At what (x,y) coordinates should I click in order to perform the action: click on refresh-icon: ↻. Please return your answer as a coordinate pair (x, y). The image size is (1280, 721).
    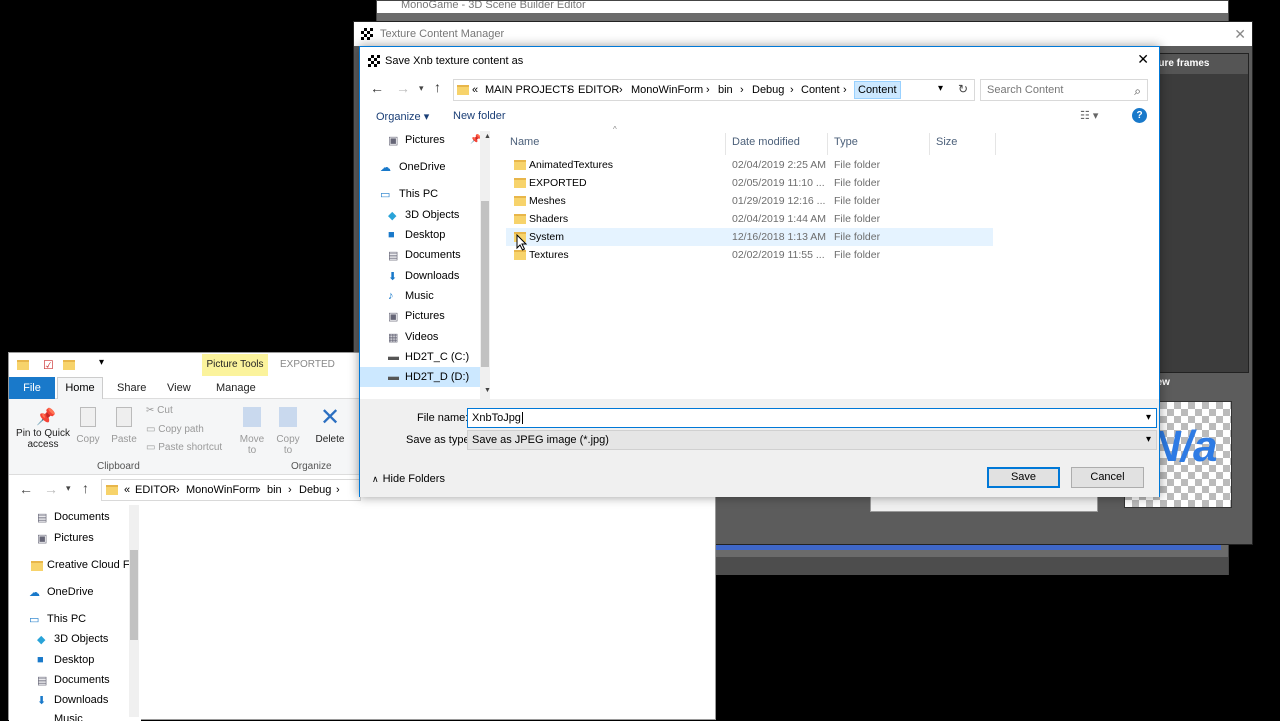
    Looking at the image, I should click on (963, 89).